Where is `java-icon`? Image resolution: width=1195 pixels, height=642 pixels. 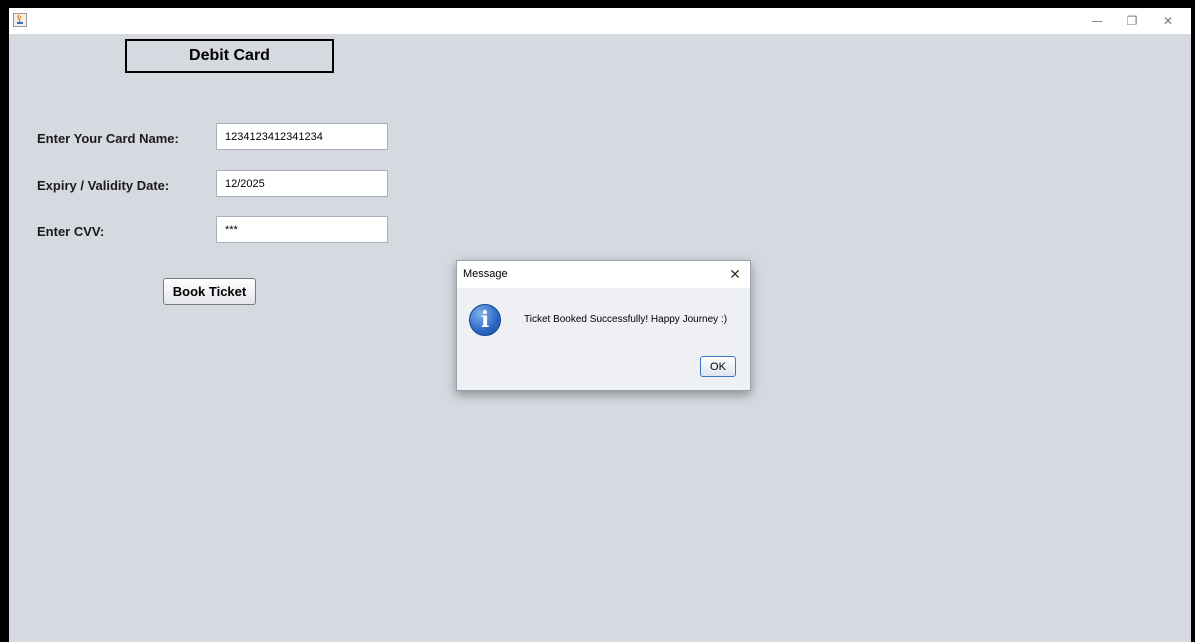 java-icon is located at coordinates (20, 20).